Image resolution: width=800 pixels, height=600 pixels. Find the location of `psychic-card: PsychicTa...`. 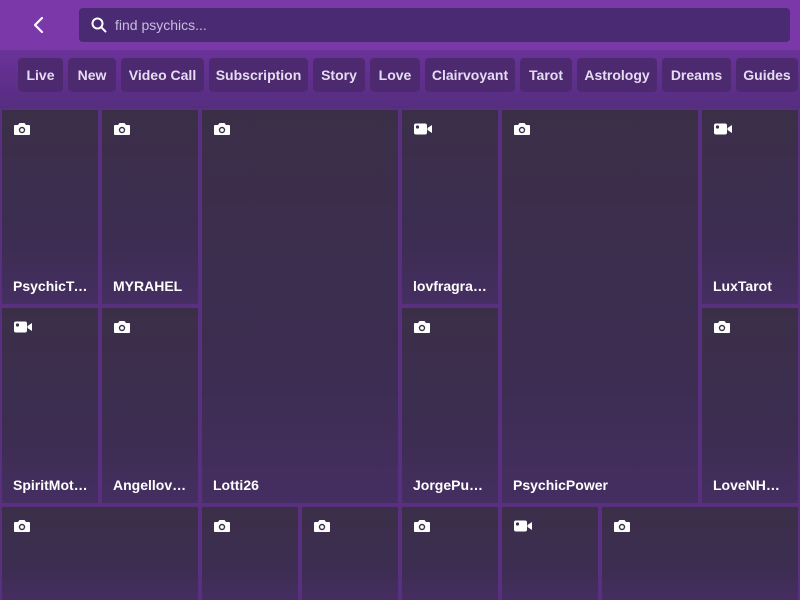

psychic-card: PsychicTa... is located at coordinates (50, 207).